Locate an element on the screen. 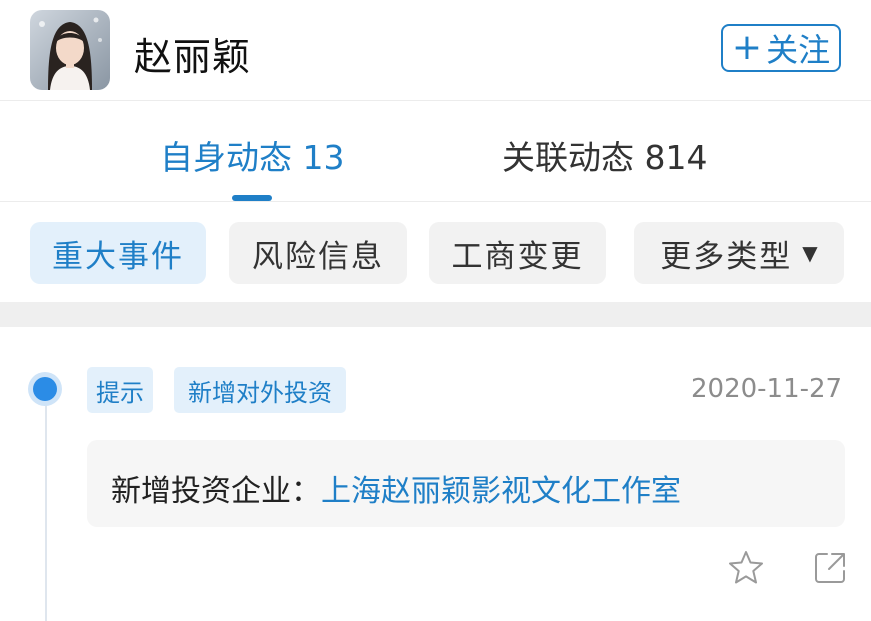  filter-more-types: 更多类型 ▼ is located at coordinates (739, 253).